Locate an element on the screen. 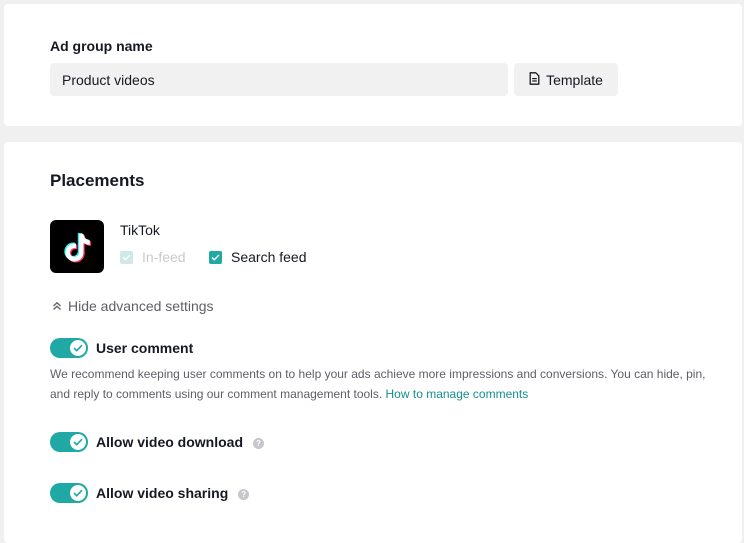 This screenshot has height=543, width=744. placements-title: Placements is located at coordinates (97, 180).